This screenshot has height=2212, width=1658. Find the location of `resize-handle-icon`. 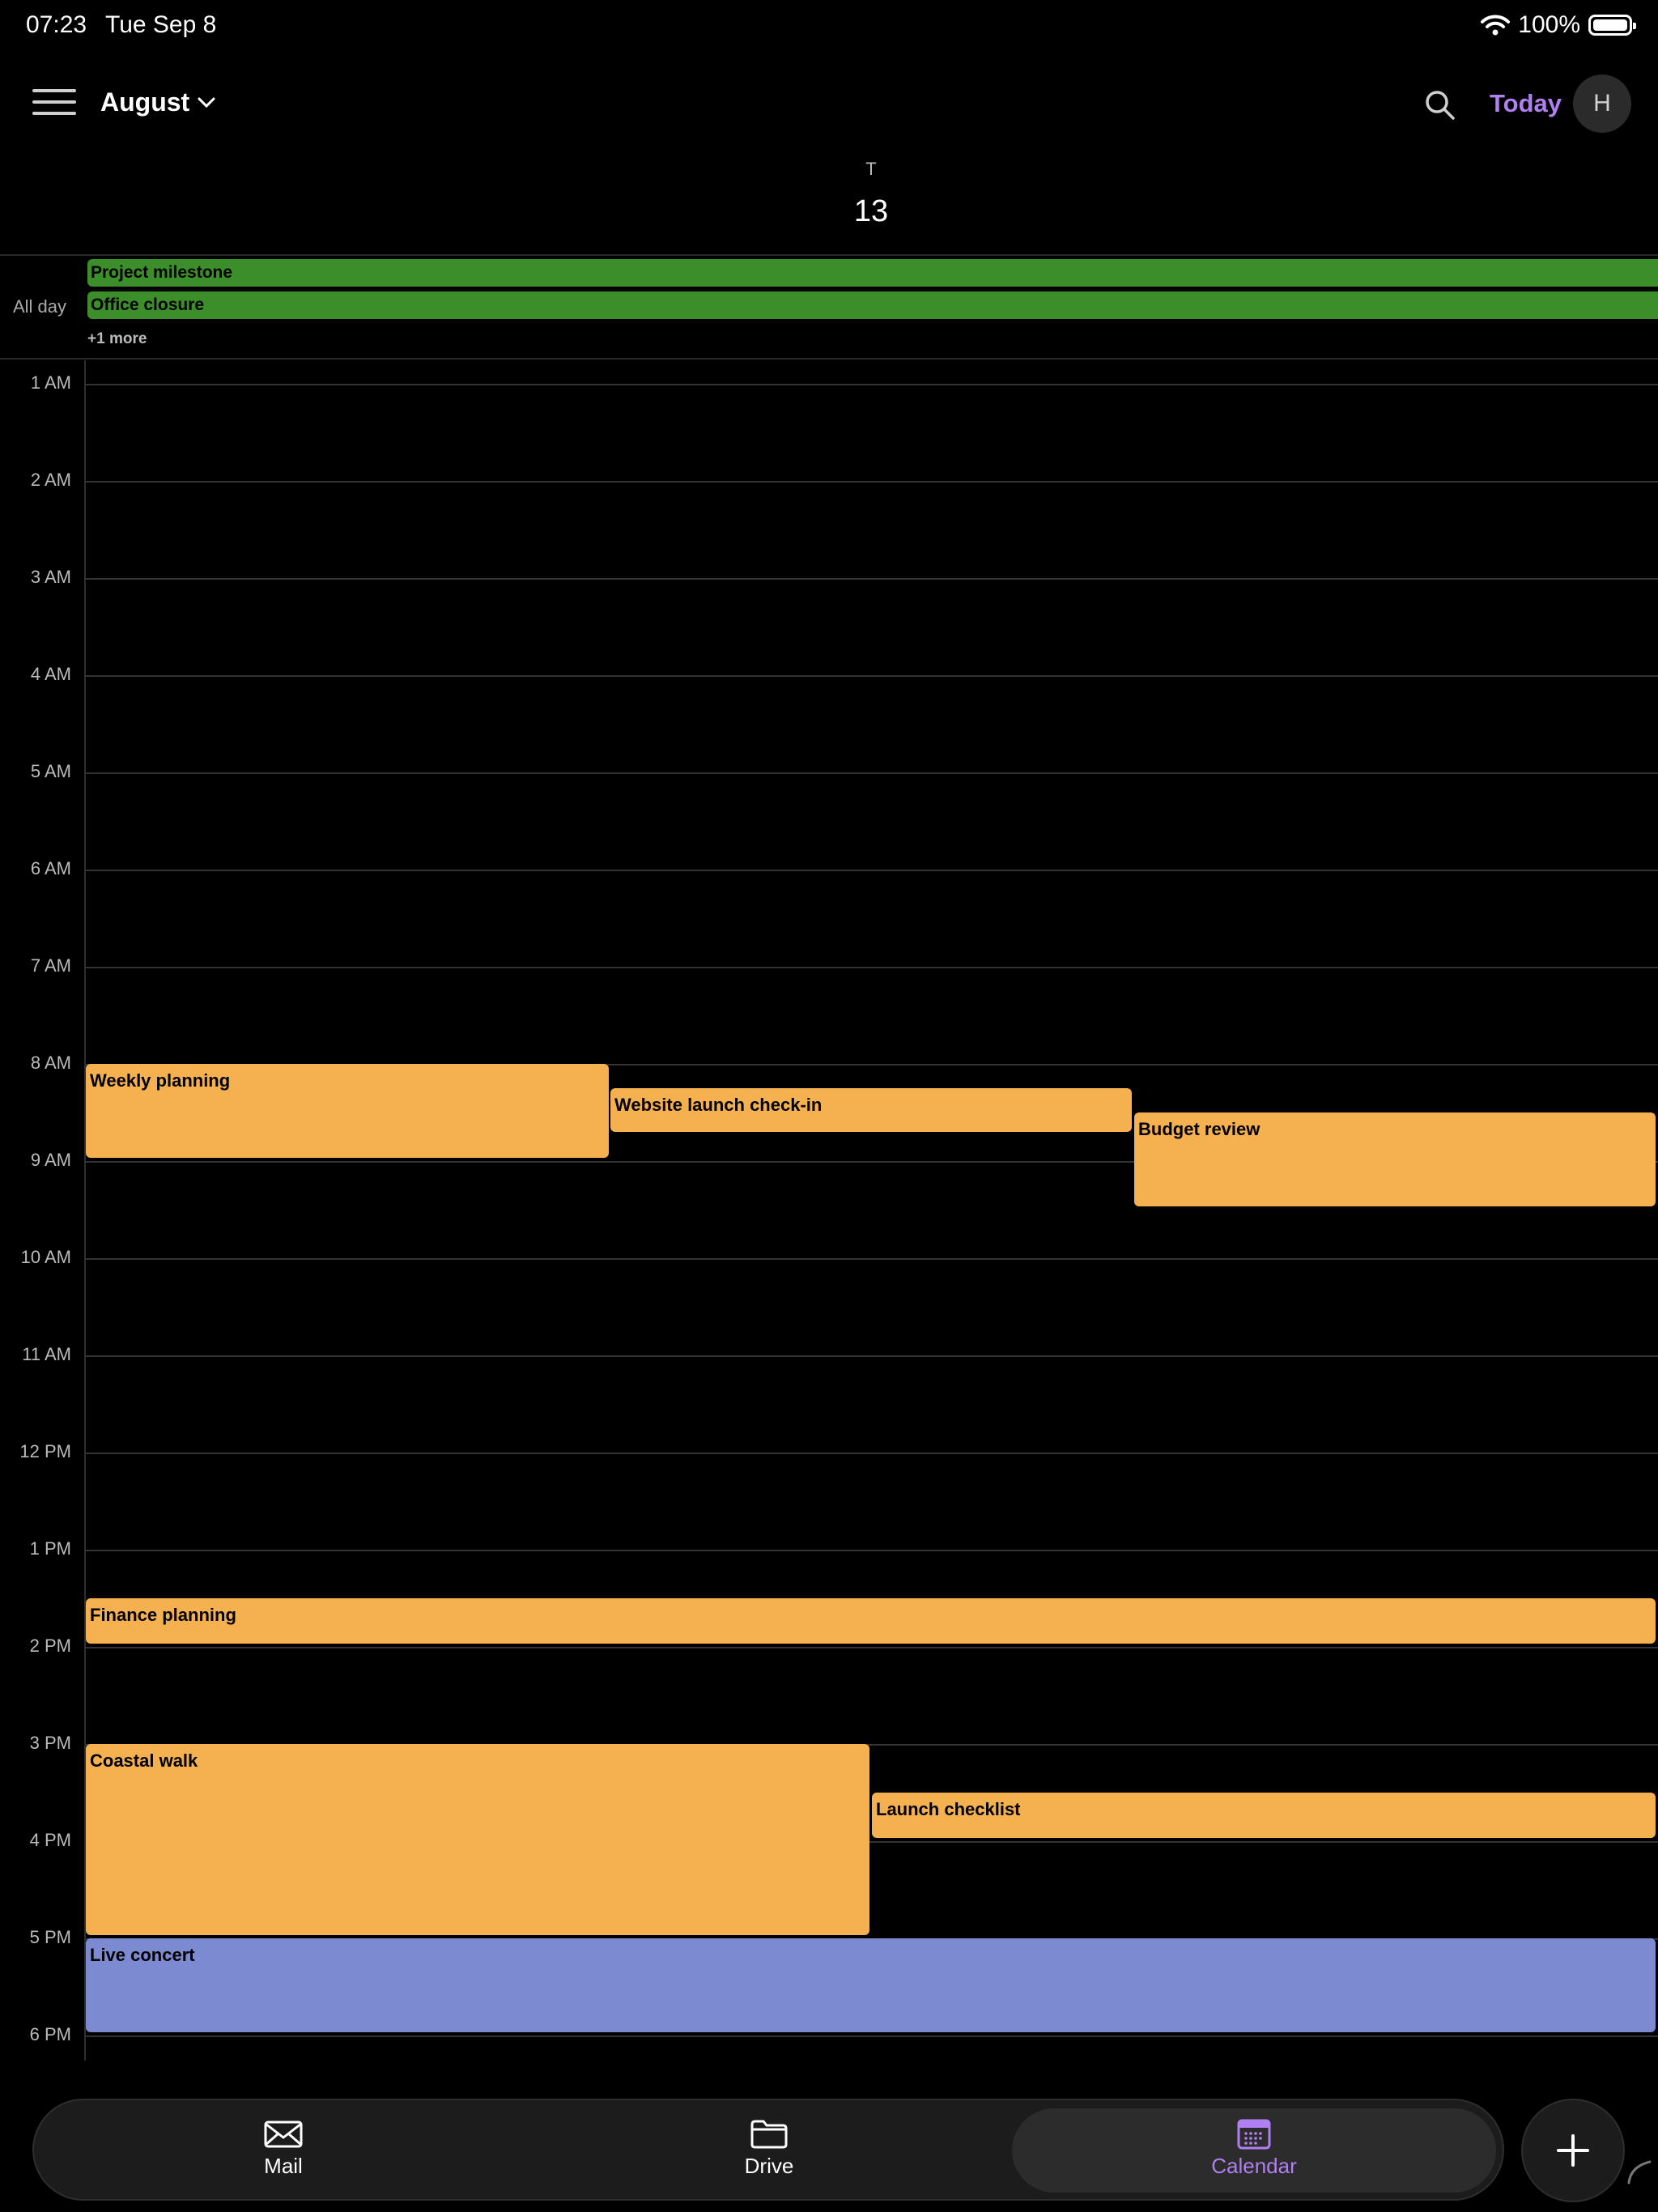

resize-handle-icon is located at coordinates (1639, 2172).